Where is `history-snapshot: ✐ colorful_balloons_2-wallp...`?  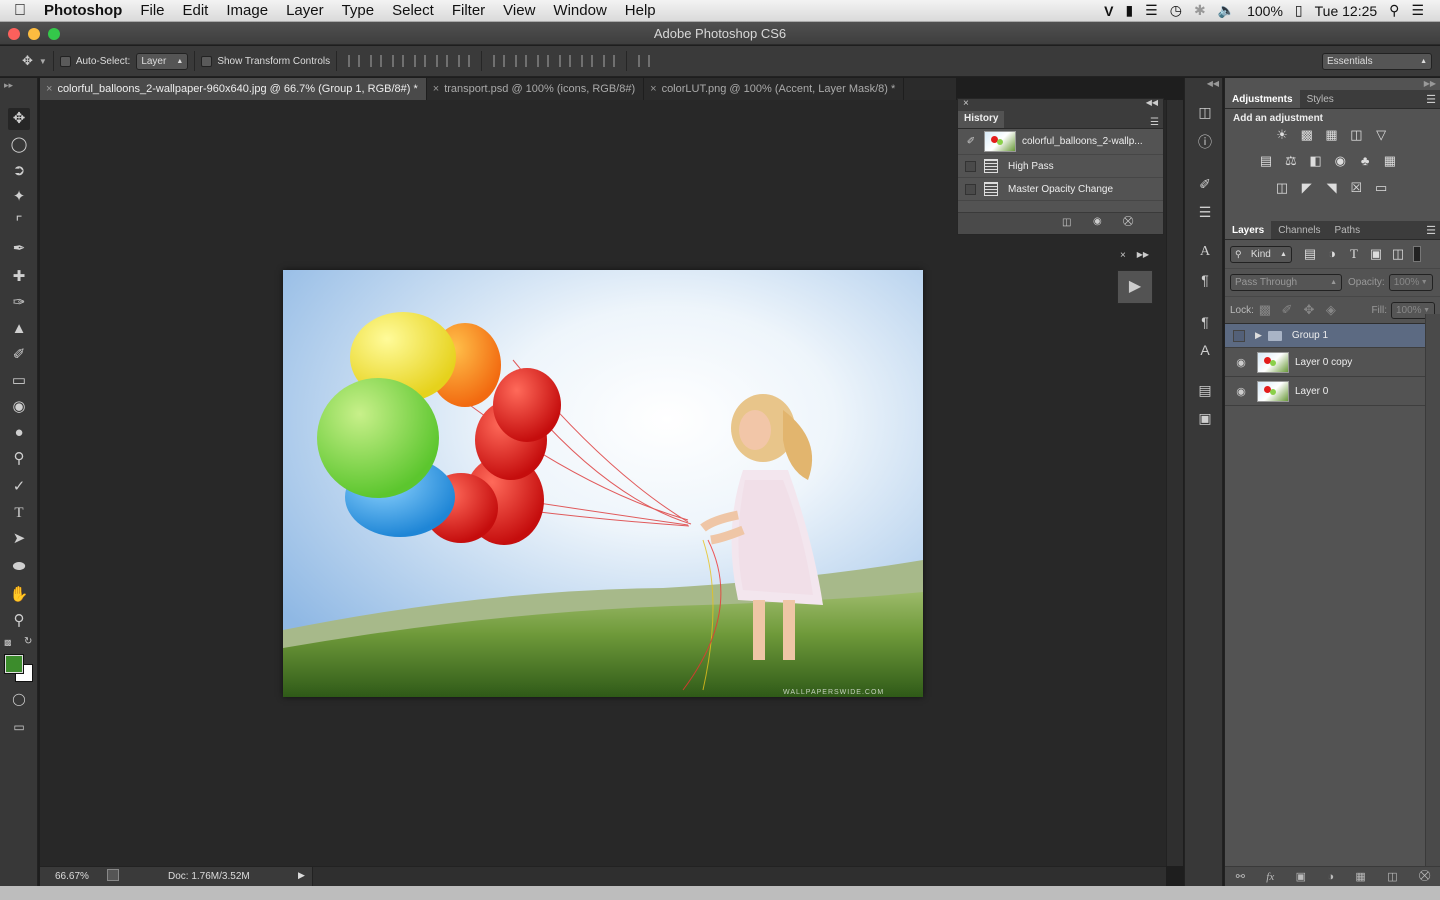
history-snapshot: ✐ colorful_balloons_2-wallp... is located at coordinates (1060, 142).